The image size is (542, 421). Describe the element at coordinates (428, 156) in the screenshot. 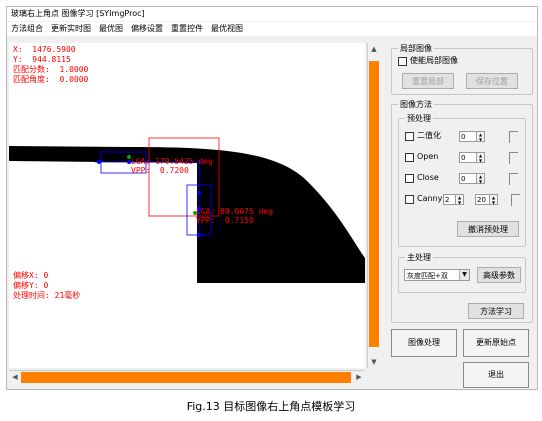

I see `open-label: Open` at that location.